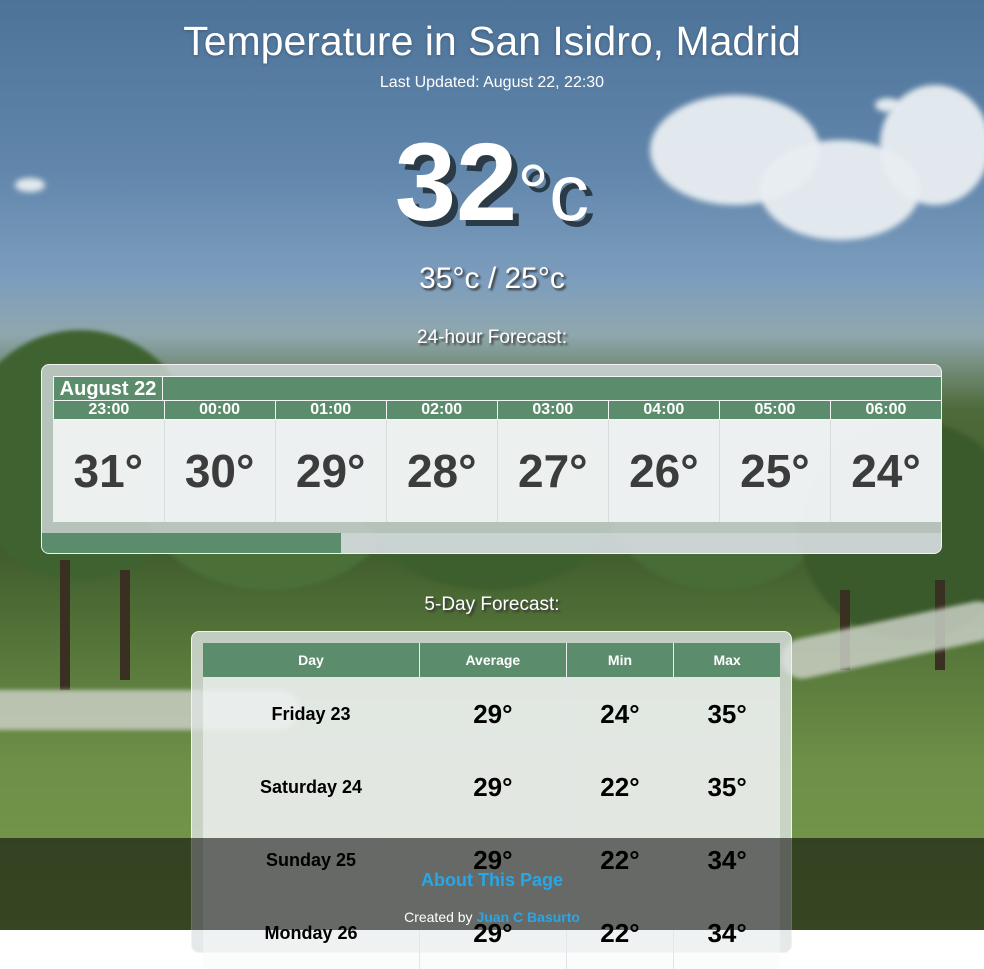 The width and height of the screenshot is (984, 969). What do you see at coordinates (438, 917) in the screenshot?
I see `credit-text: Created by` at bounding box center [438, 917].